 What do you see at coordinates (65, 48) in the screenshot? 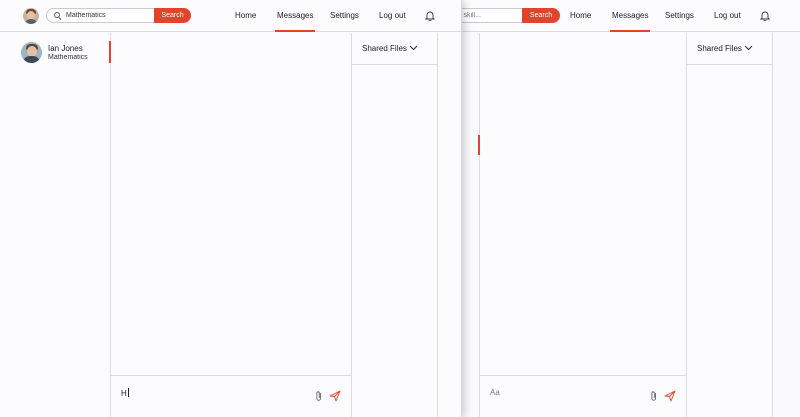
I see `contact-name: Ian Jones` at bounding box center [65, 48].